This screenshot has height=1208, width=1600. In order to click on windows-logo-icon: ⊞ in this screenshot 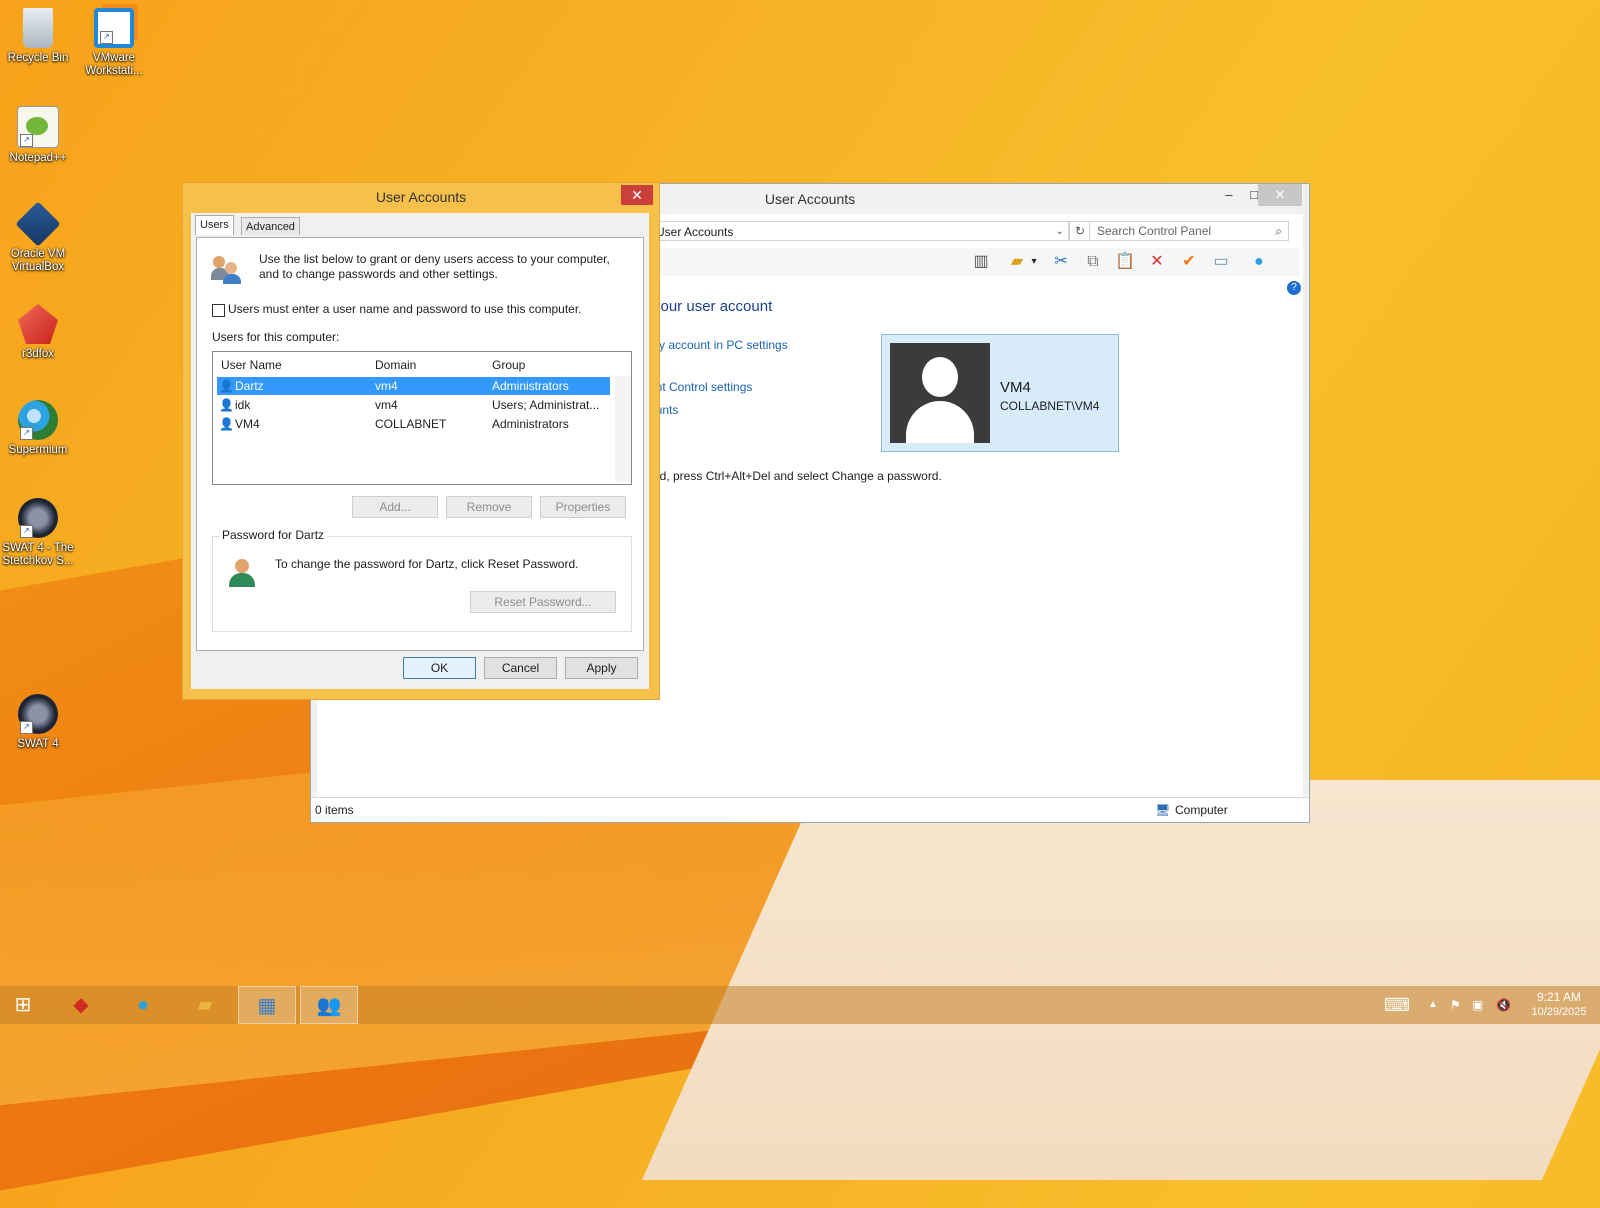, I will do `click(23, 1005)`.